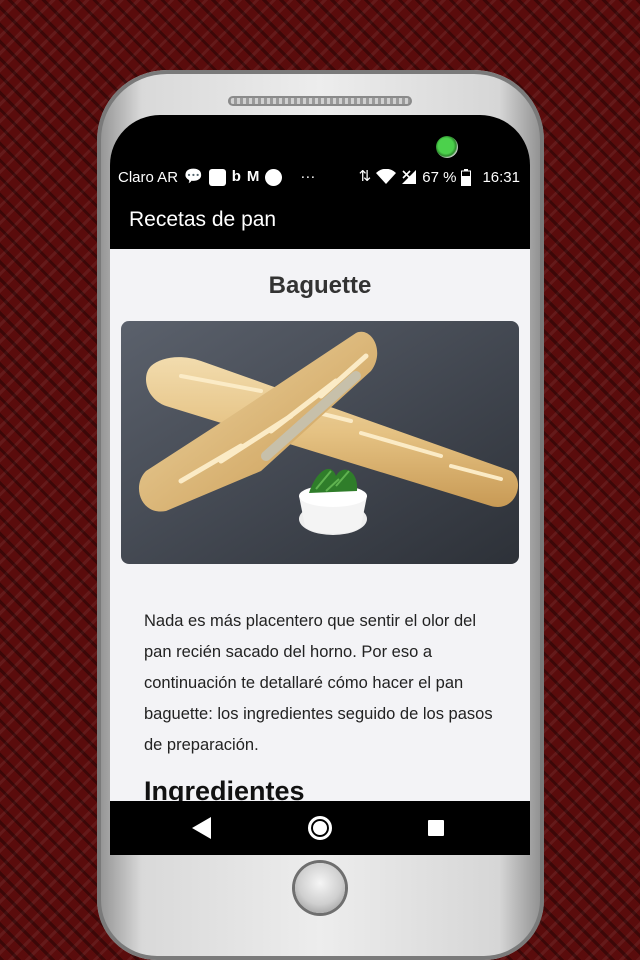  What do you see at coordinates (274, 177) in the screenshot?
I see `circle-app-icon` at bounding box center [274, 177].